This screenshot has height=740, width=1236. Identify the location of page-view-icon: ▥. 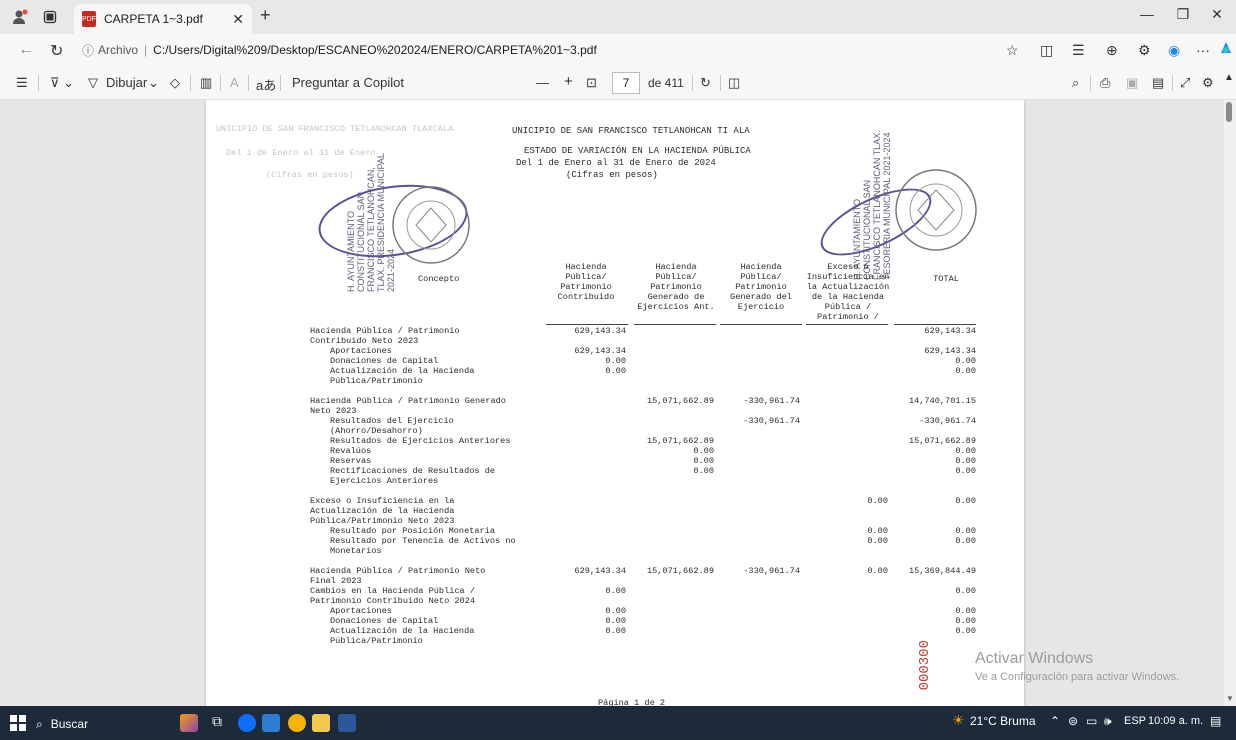
(206, 83).